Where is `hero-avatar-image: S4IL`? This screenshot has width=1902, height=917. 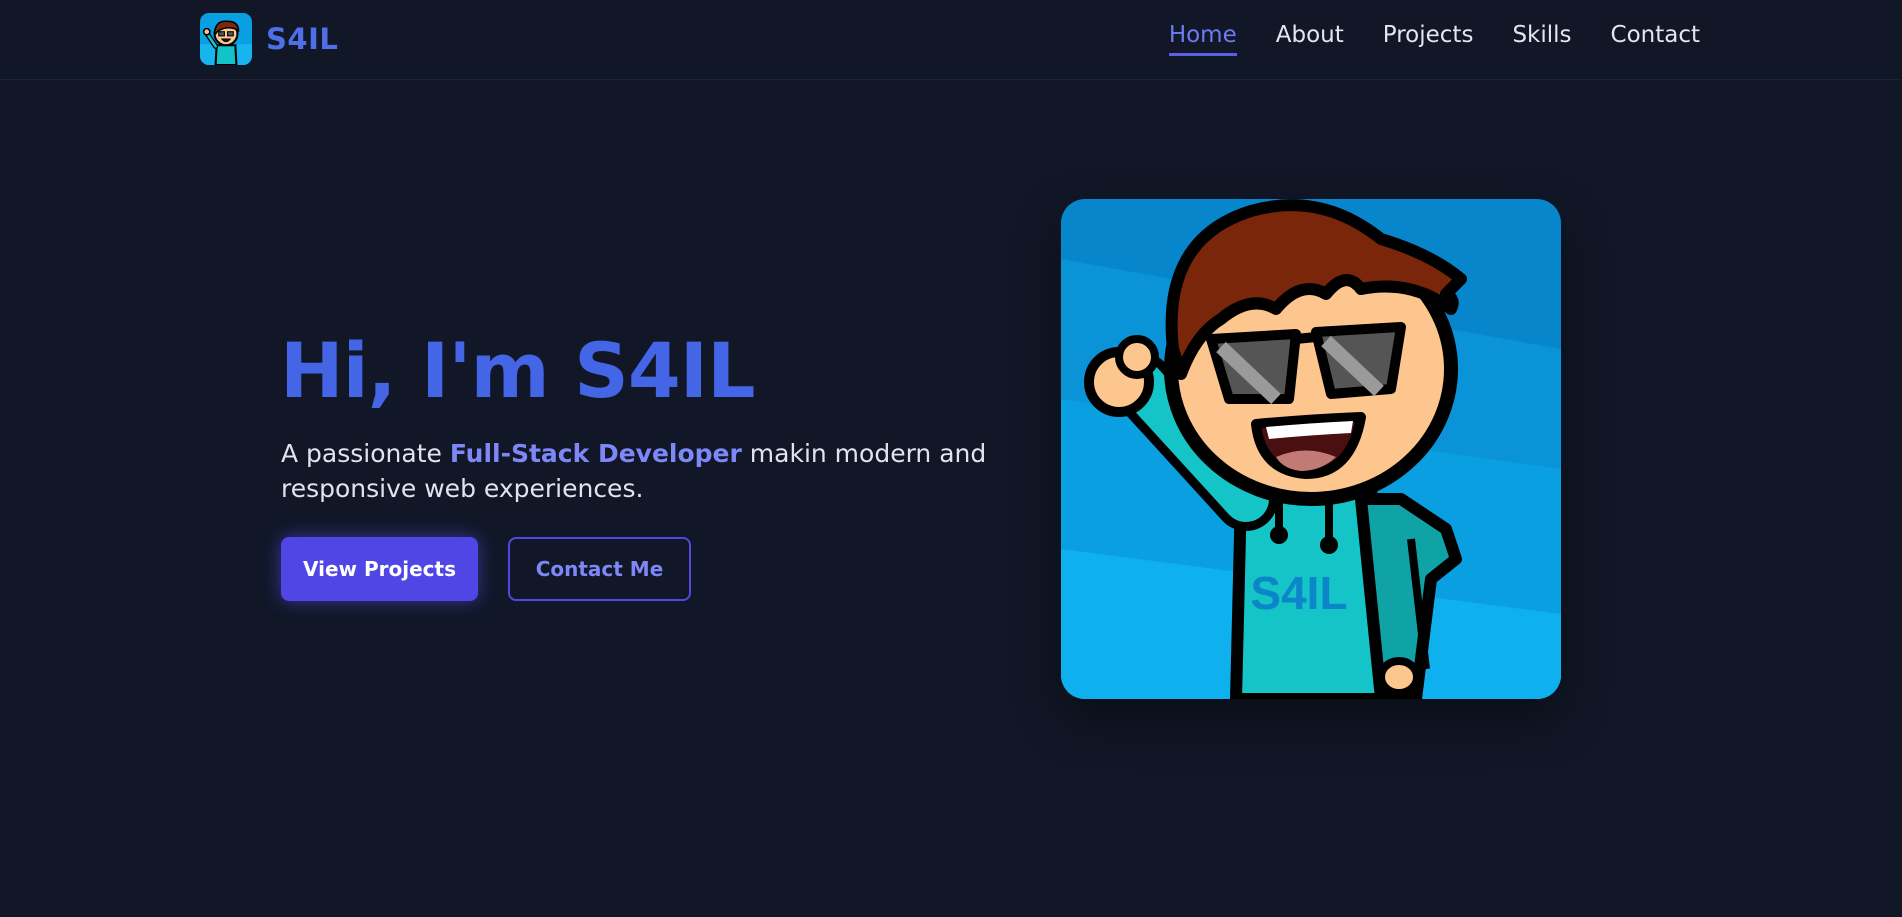 hero-avatar-image: S4IL is located at coordinates (1311, 449).